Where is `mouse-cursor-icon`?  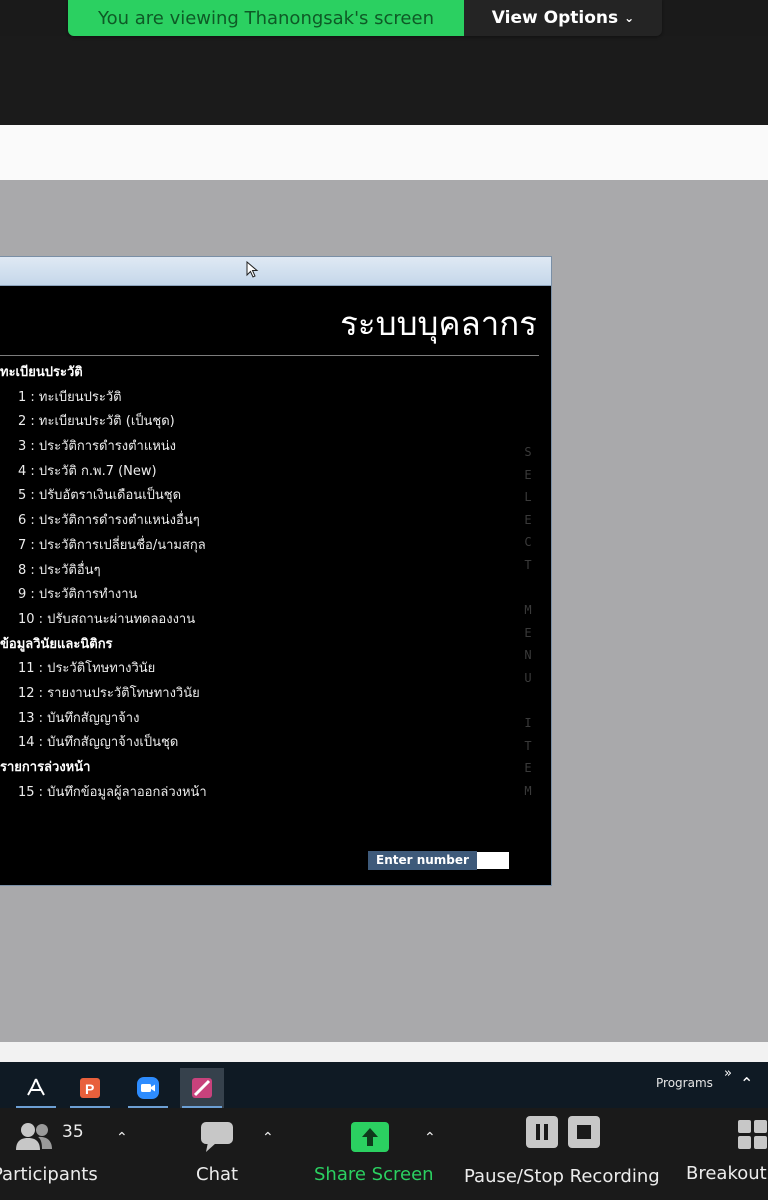
mouse-cursor-icon is located at coordinates (252, 269).